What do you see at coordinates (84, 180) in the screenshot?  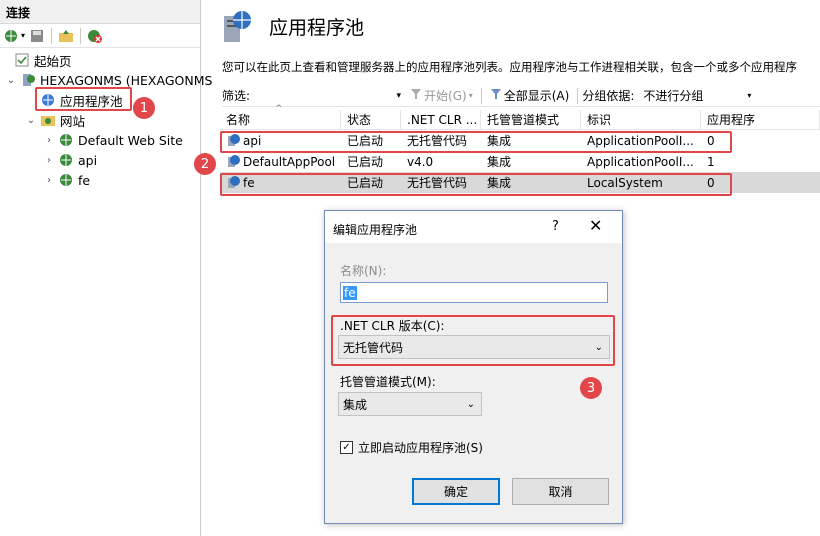 I see `tree-item-label: fe` at bounding box center [84, 180].